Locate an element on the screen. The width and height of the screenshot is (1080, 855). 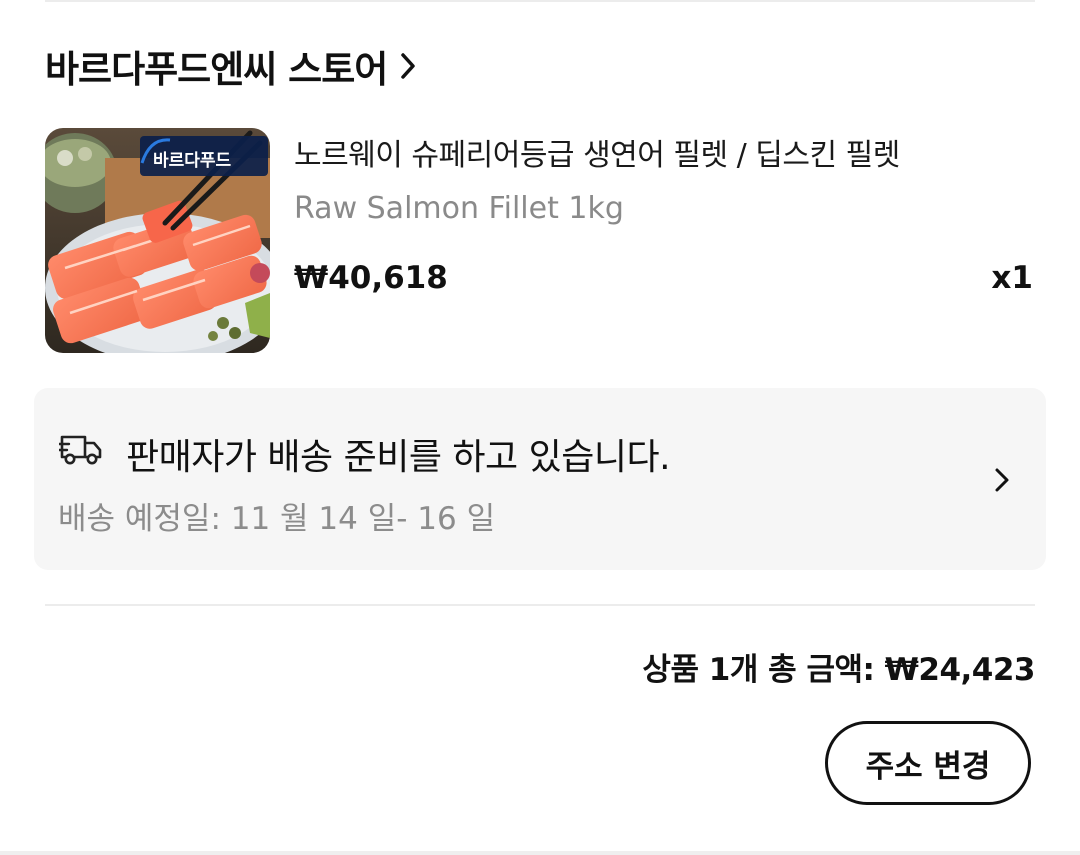
product-quantity: x1 is located at coordinates (1012, 278).